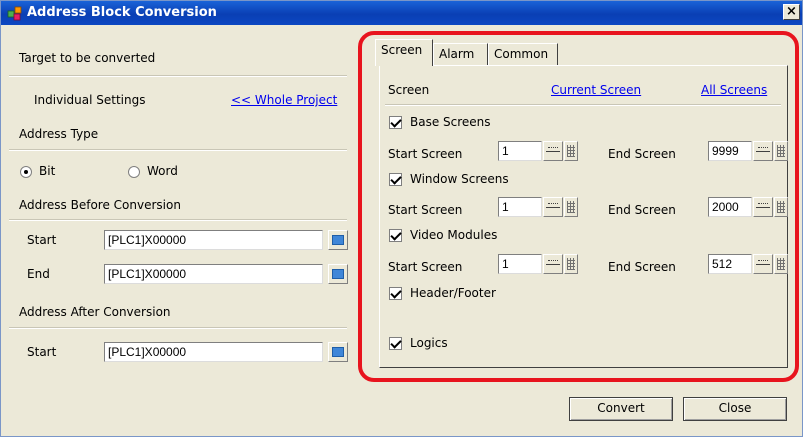  I want to click on logics-checkbox, so click(395, 343).